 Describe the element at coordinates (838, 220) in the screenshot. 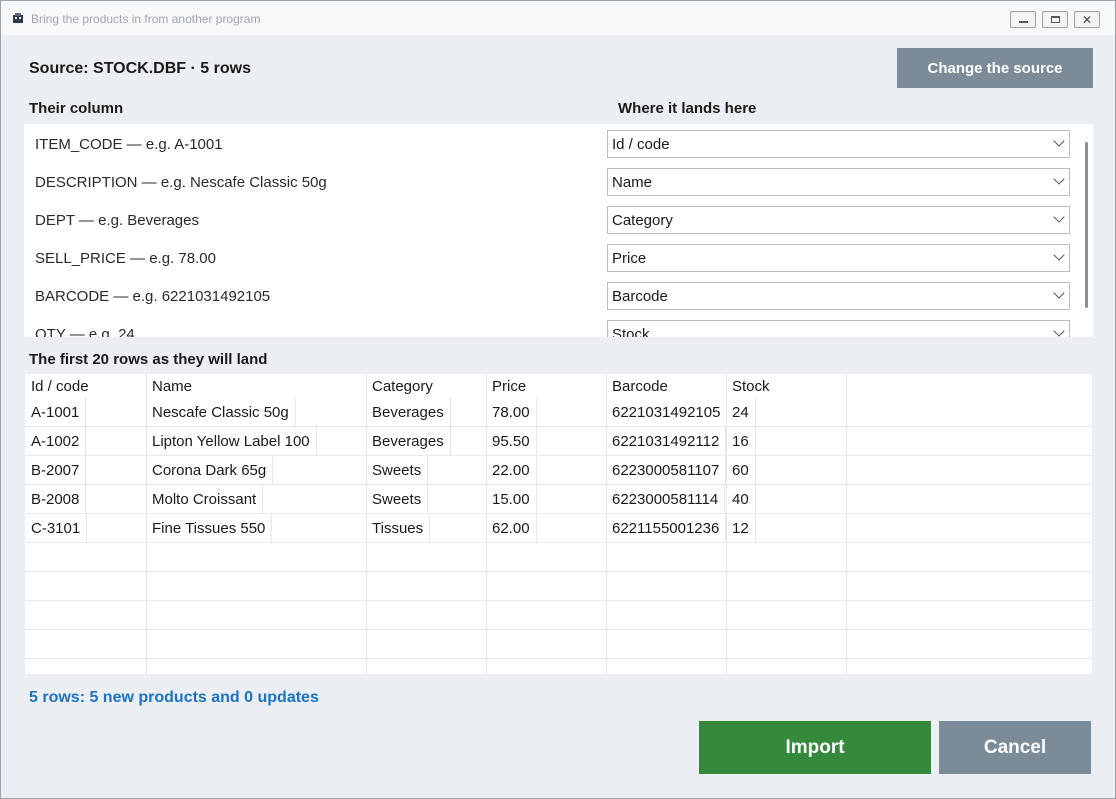

I see `target-field-select: Category` at that location.